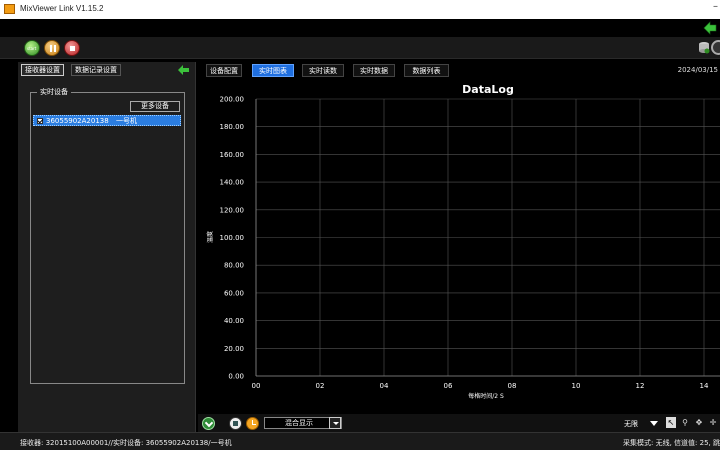 The height and width of the screenshot is (450, 720). What do you see at coordinates (234, 293) in the screenshot?
I see `y-tick-label: 60.00` at bounding box center [234, 293].